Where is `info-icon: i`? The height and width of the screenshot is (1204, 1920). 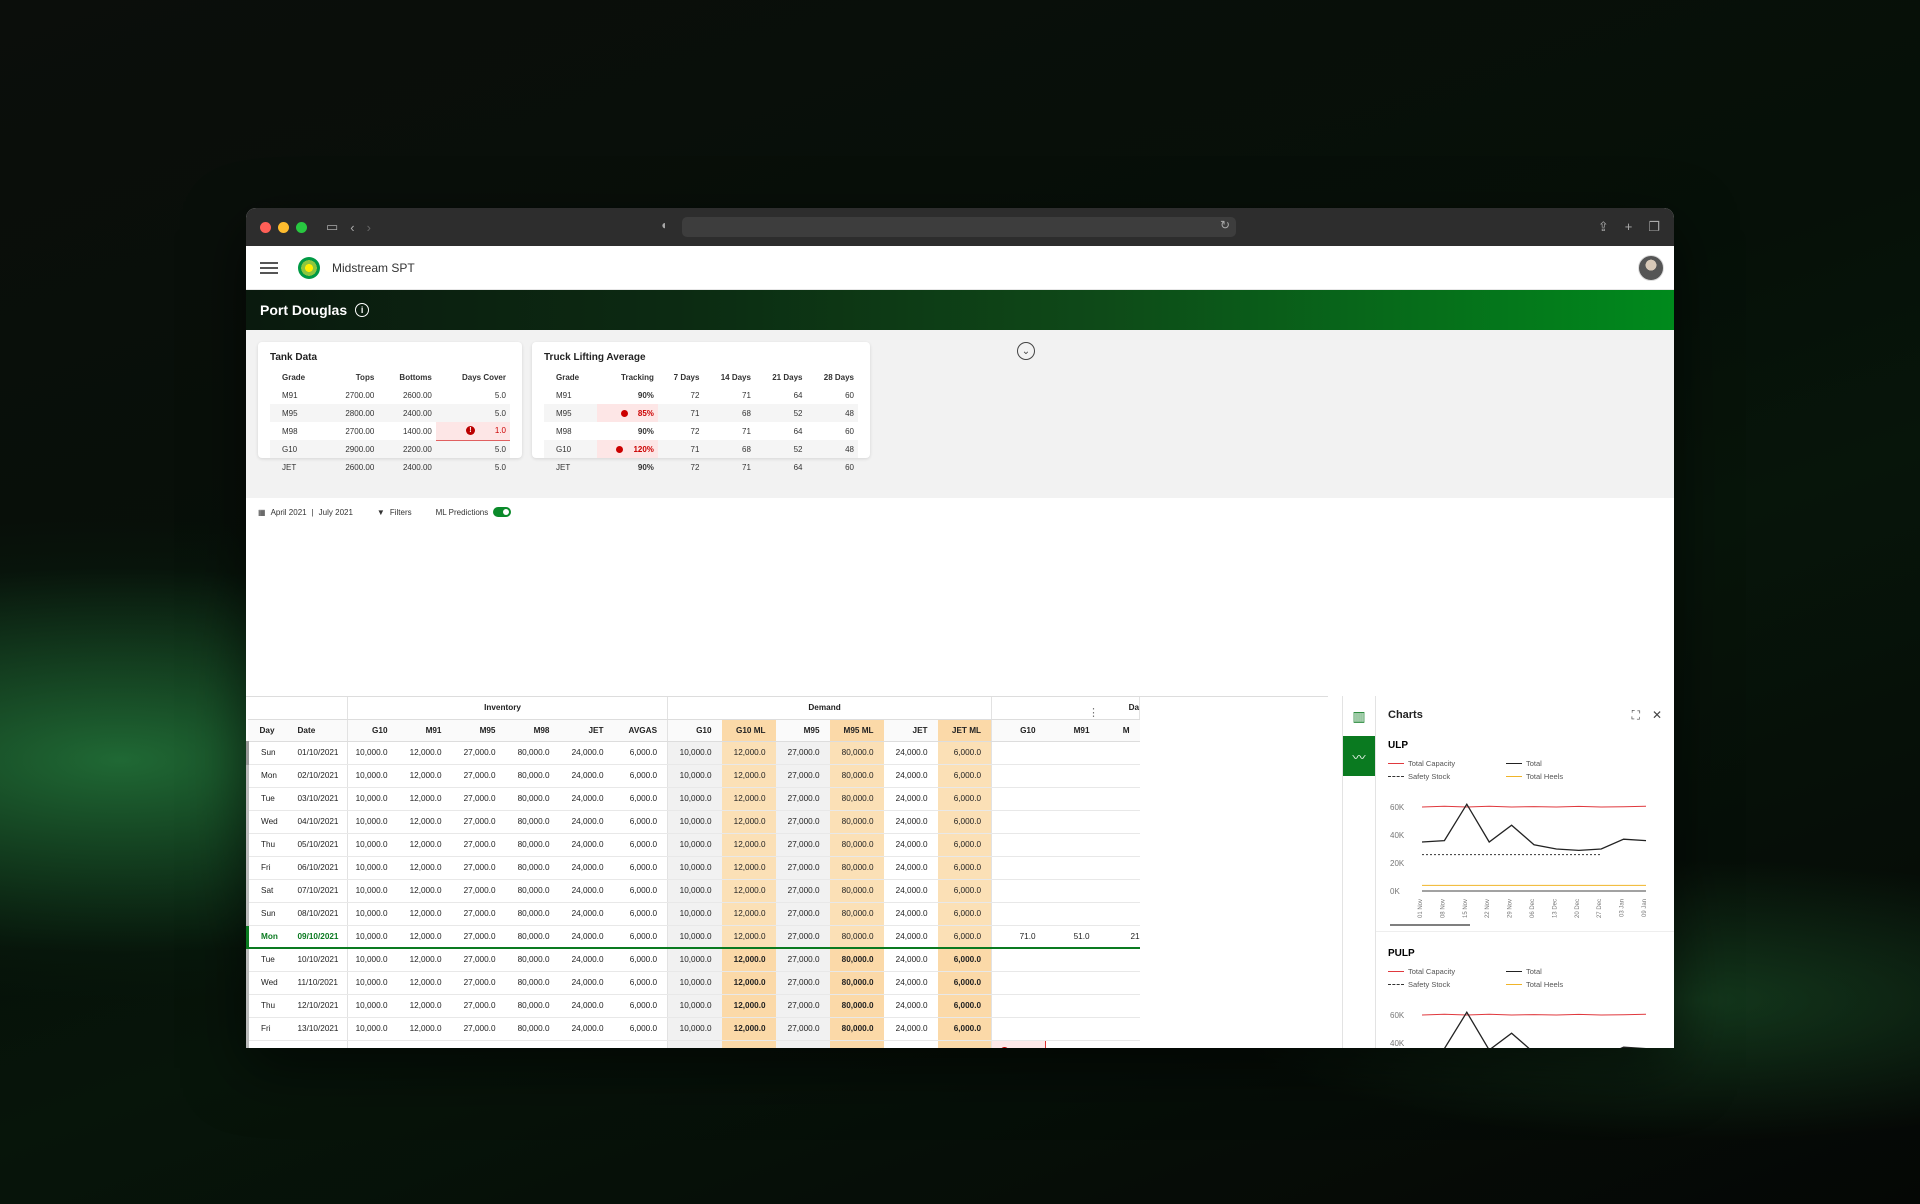
info-icon: i is located at coordinates (362, 310).